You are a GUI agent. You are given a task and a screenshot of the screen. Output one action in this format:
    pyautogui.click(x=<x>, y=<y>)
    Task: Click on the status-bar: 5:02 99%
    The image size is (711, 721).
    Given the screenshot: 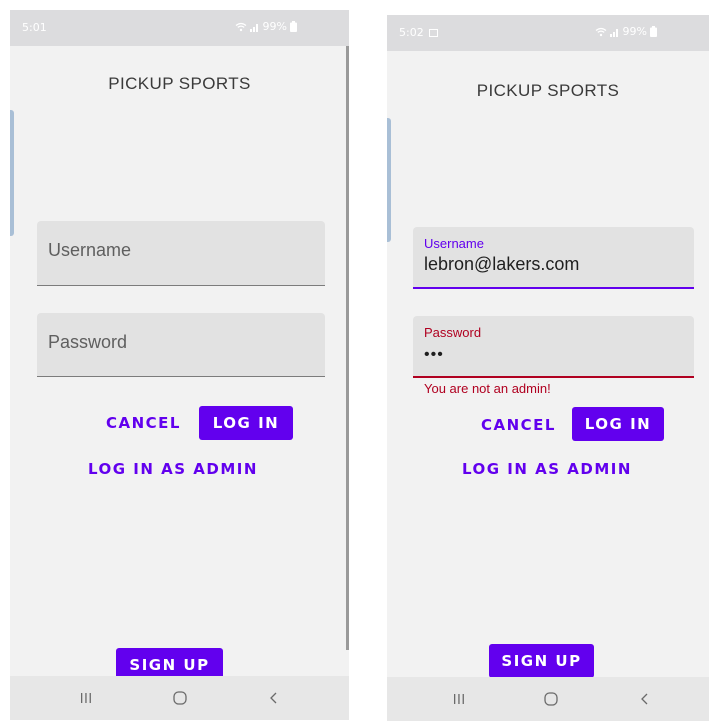 What is the action you would take?
    pyautogui.click(x=548, y=33)
    